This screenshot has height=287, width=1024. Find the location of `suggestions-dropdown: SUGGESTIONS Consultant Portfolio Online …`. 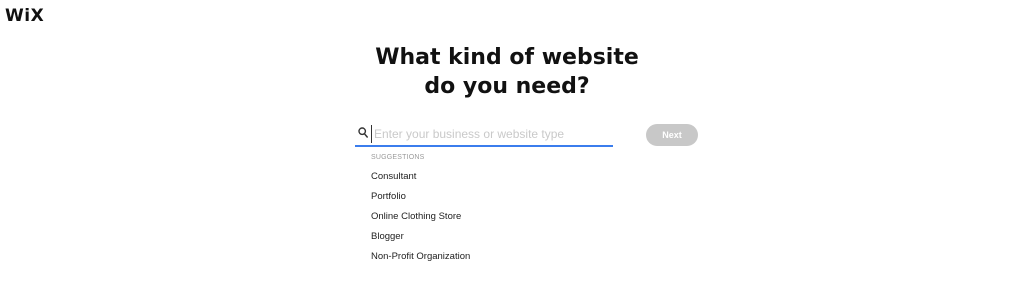

suggestions-dropdown: SUGGESTIONS Consultant Portfolio Online … is located at coordinates (491, 210).